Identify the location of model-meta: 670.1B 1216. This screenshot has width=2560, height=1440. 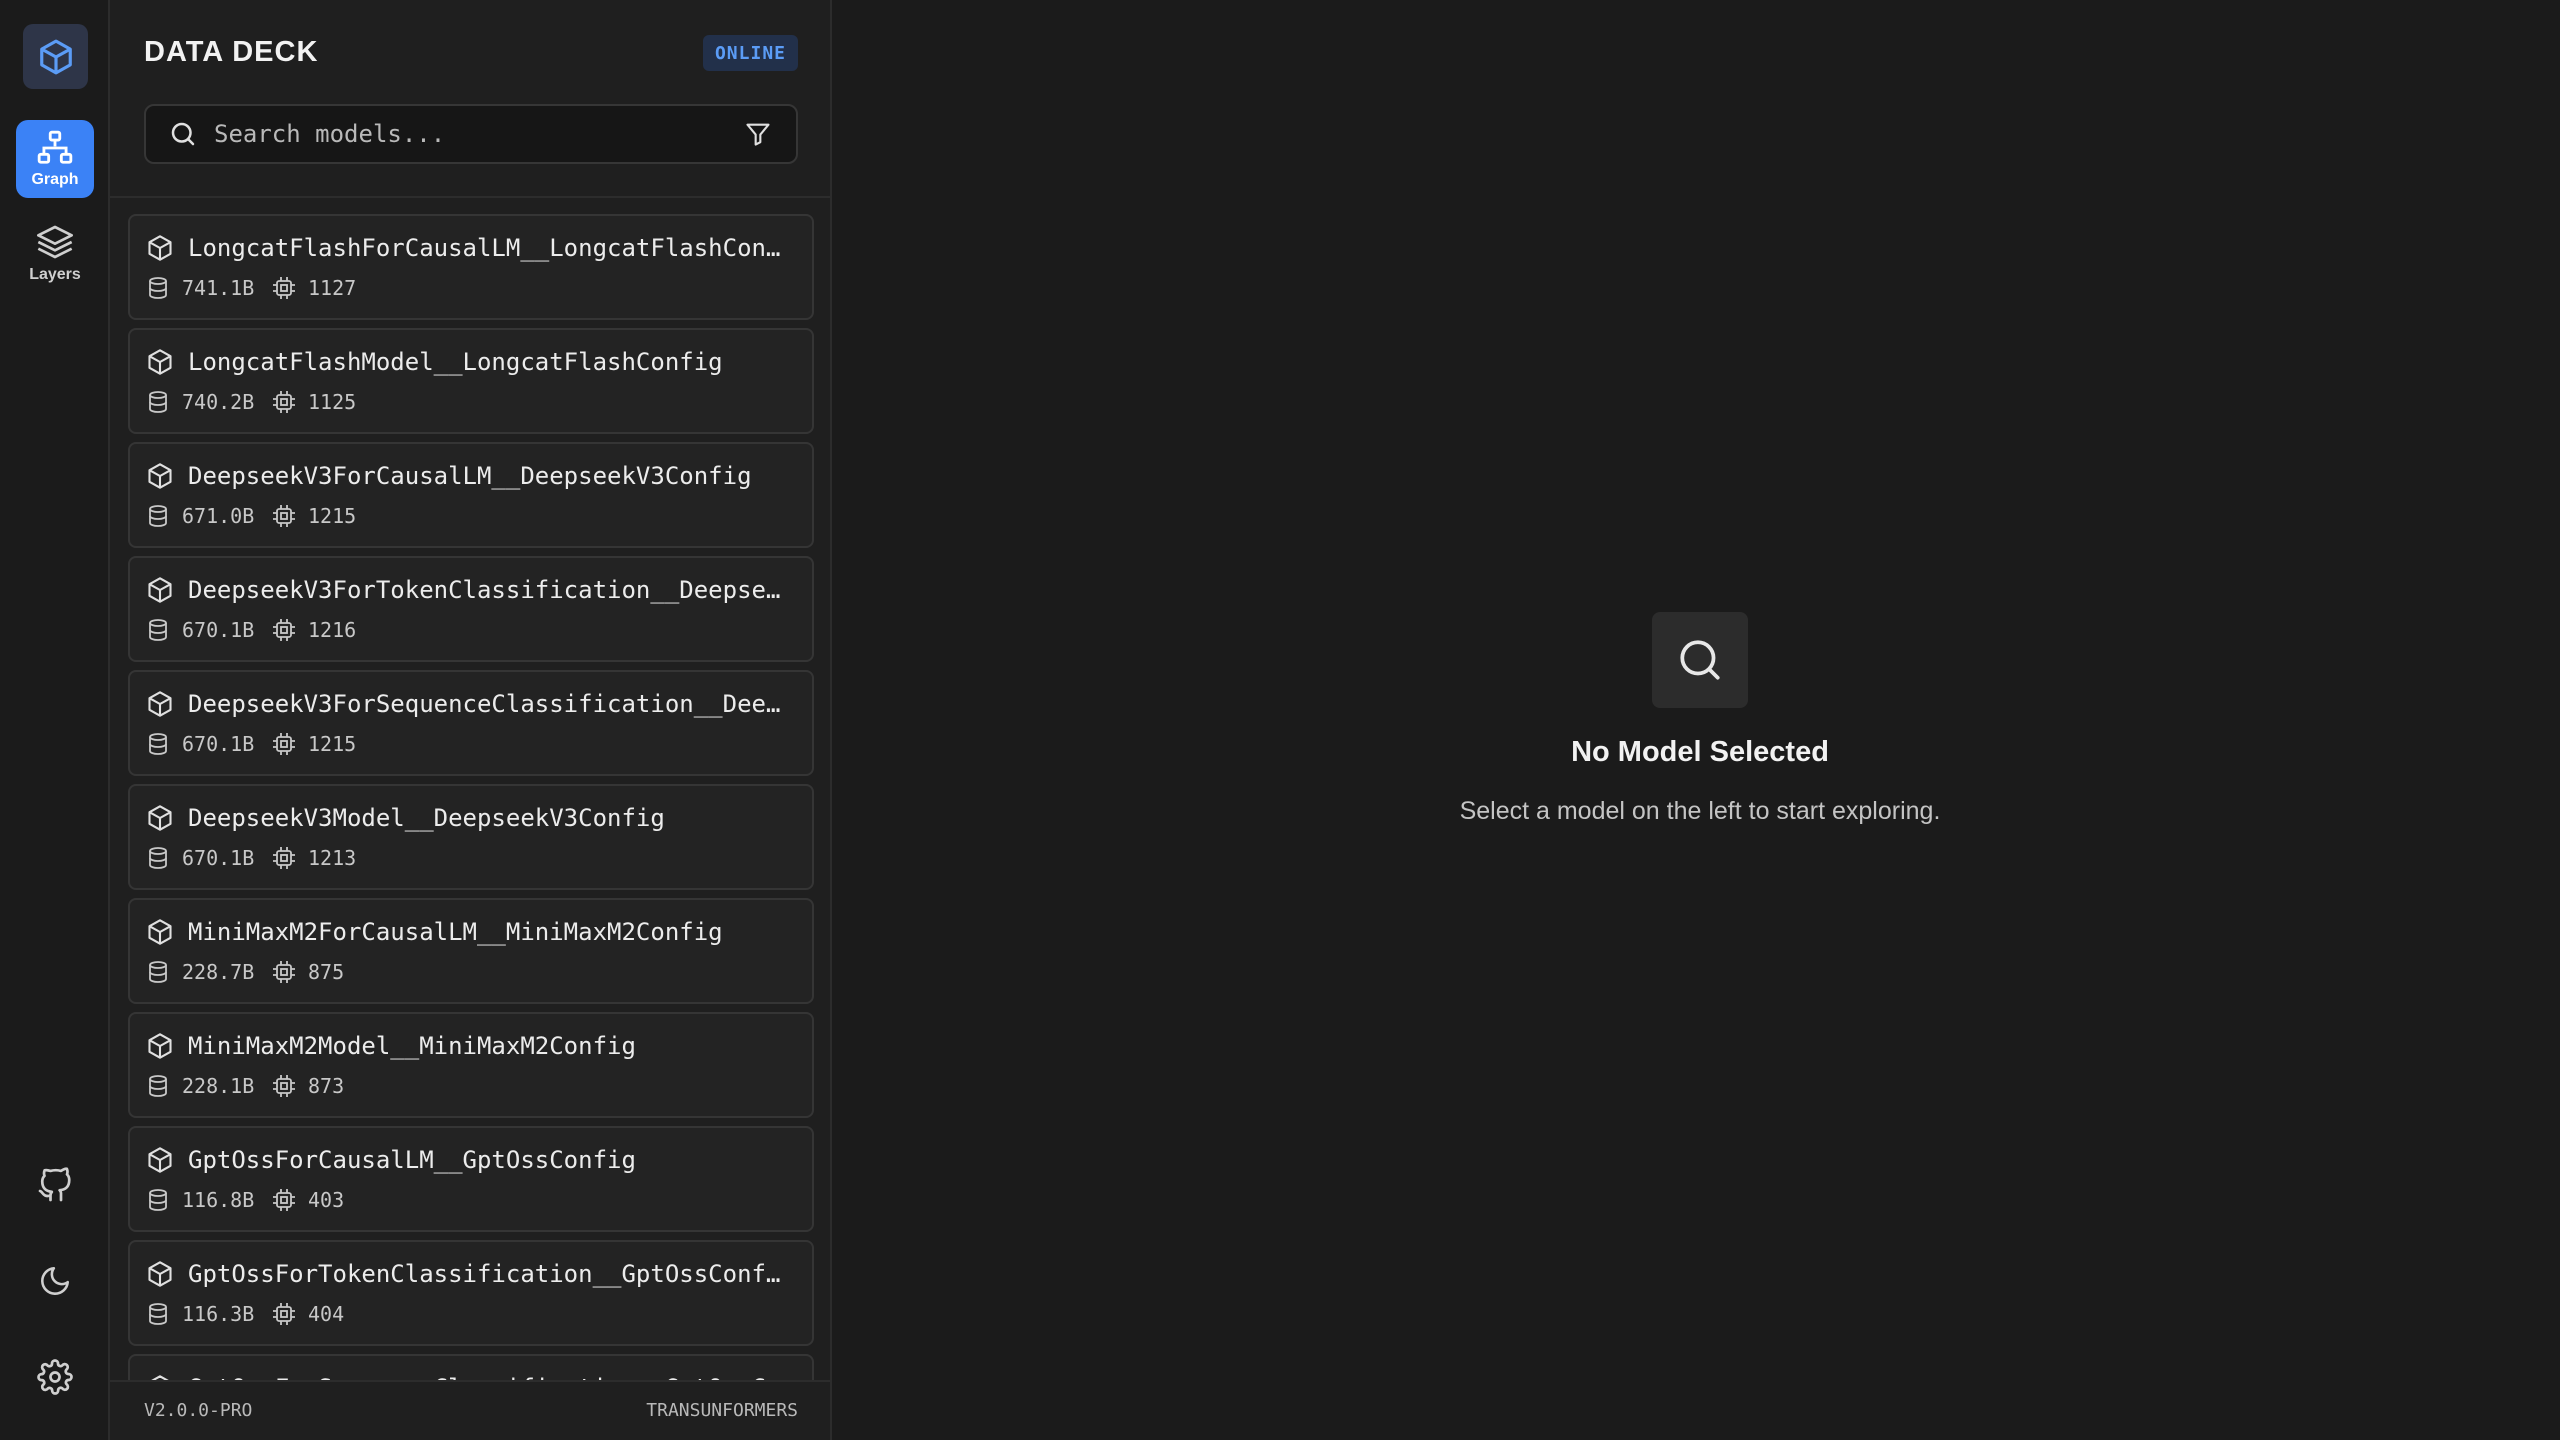
(251, 630).